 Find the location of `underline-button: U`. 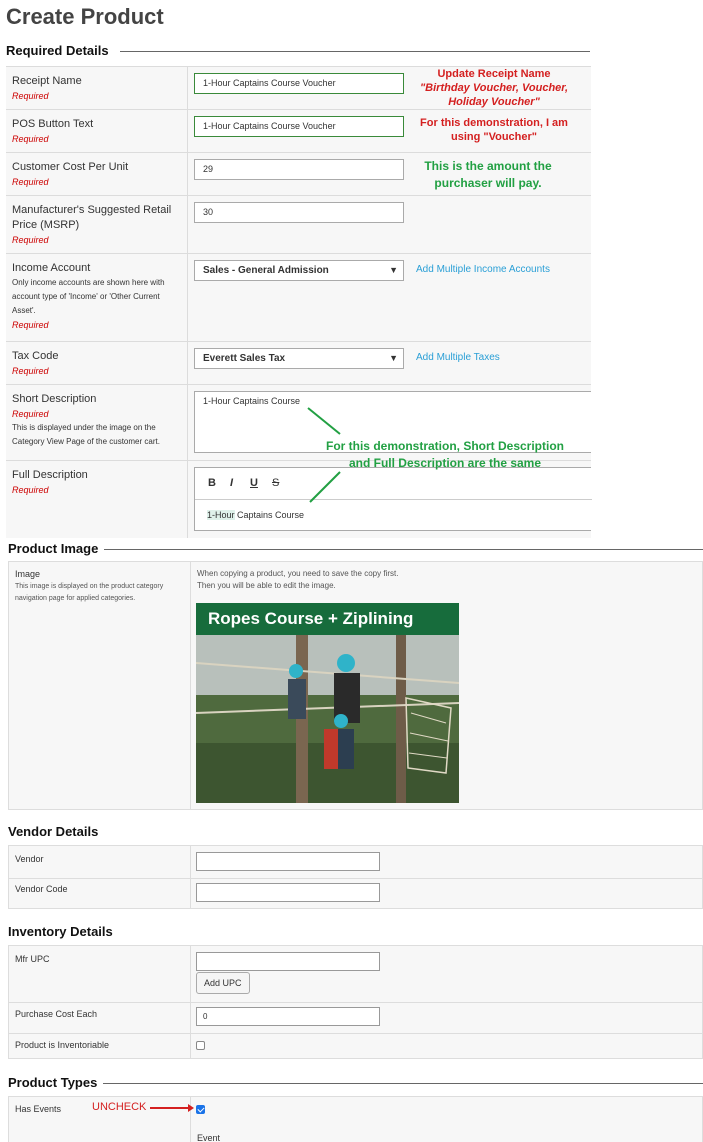

underline-button: U is located at coordinates (254, 483).